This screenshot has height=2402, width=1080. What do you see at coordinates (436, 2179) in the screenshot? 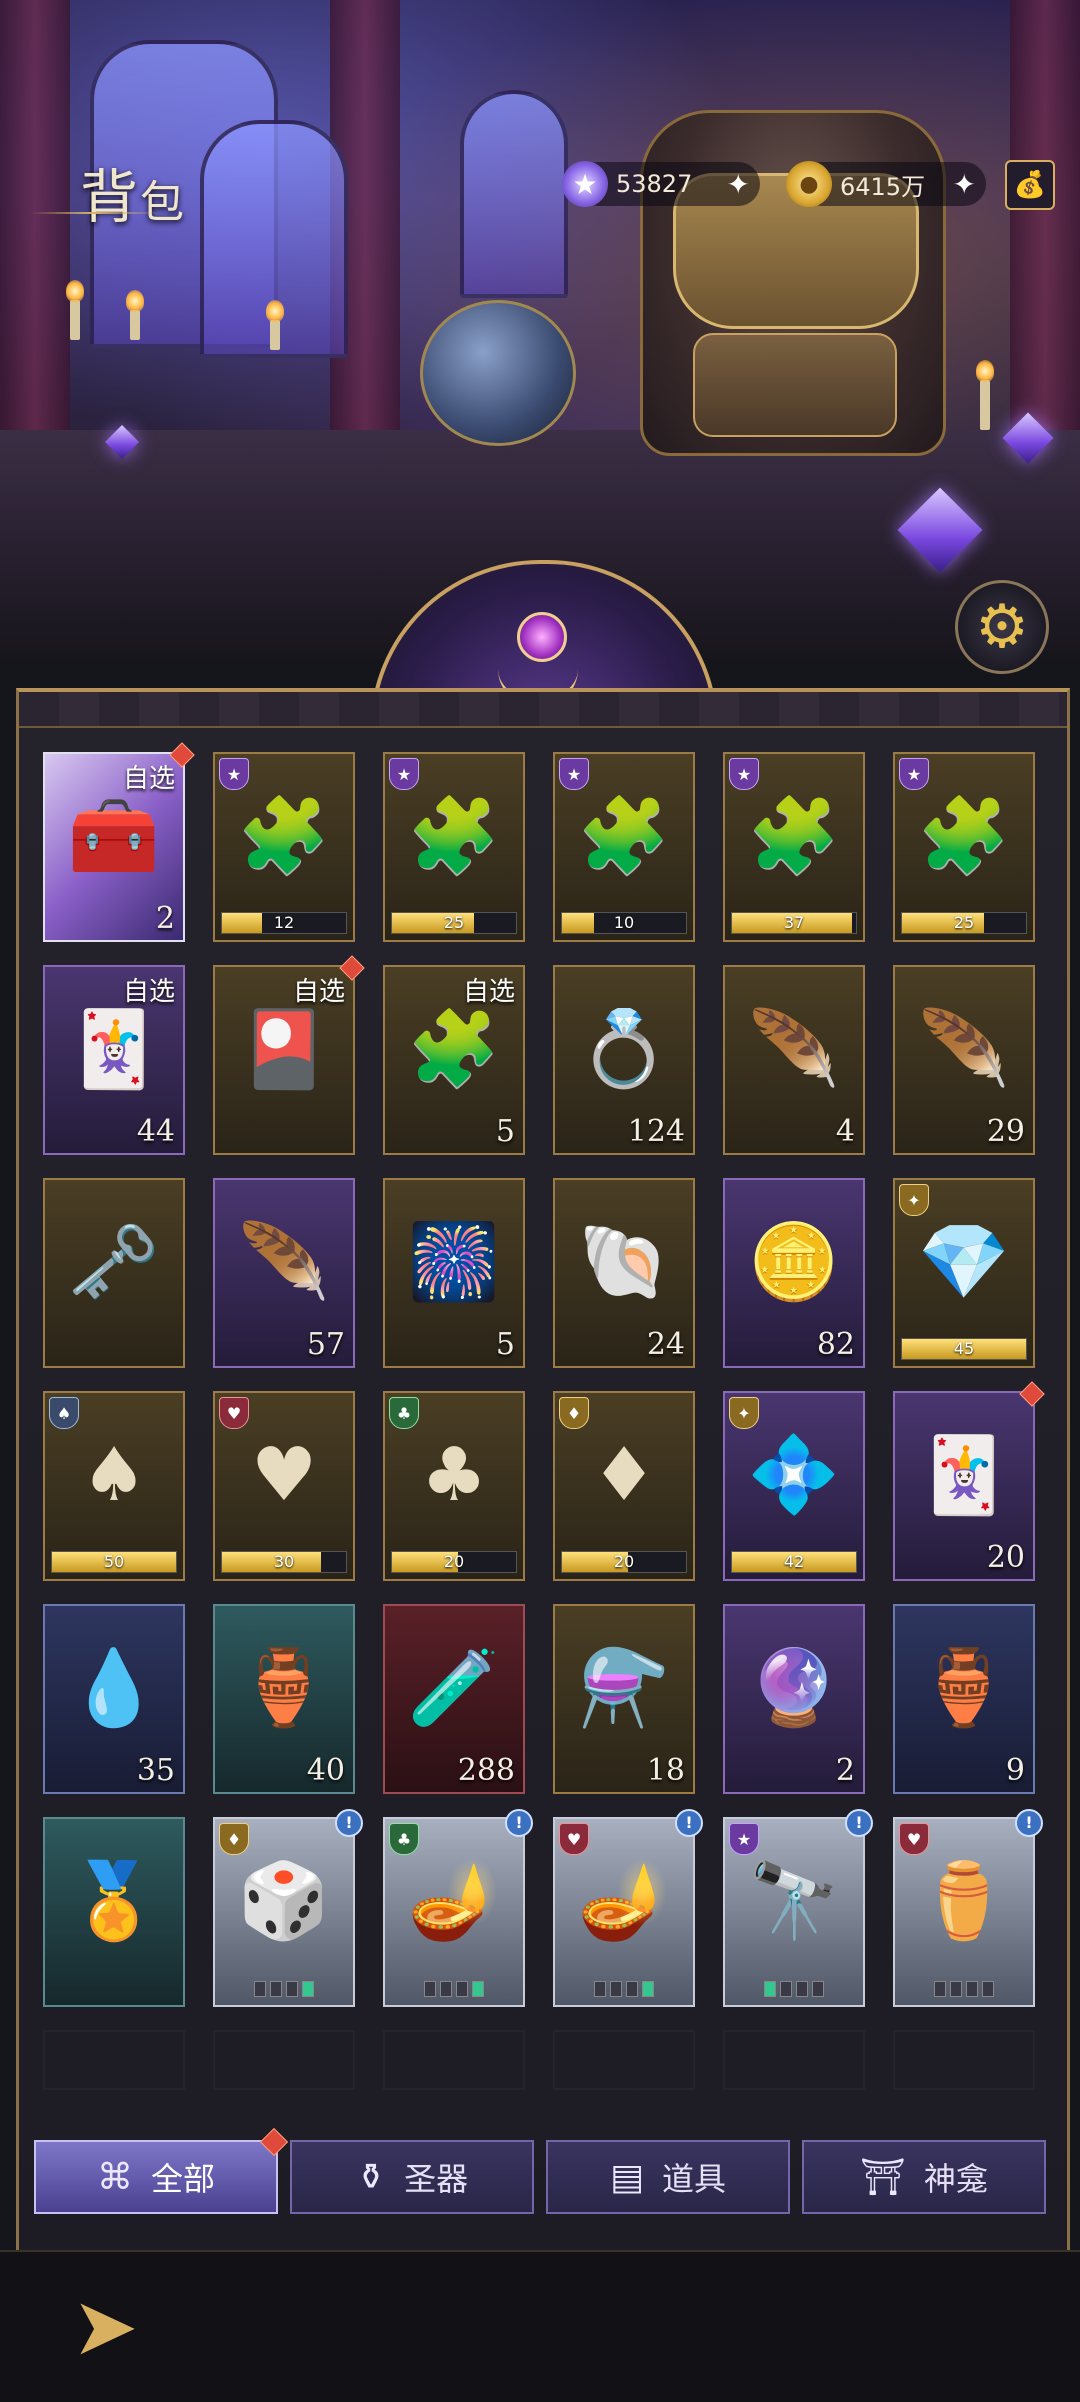
I see `tab-label: 圣器` at bounding box center [436, 2179].